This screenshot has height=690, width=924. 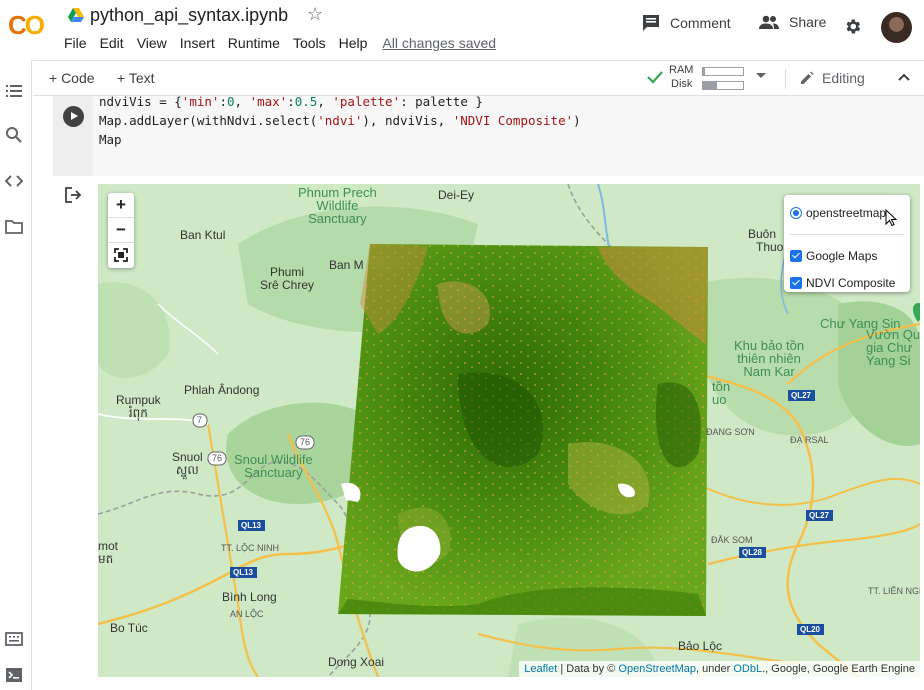 I want to click on comment-button: Comment, so click(x=686, y=23).